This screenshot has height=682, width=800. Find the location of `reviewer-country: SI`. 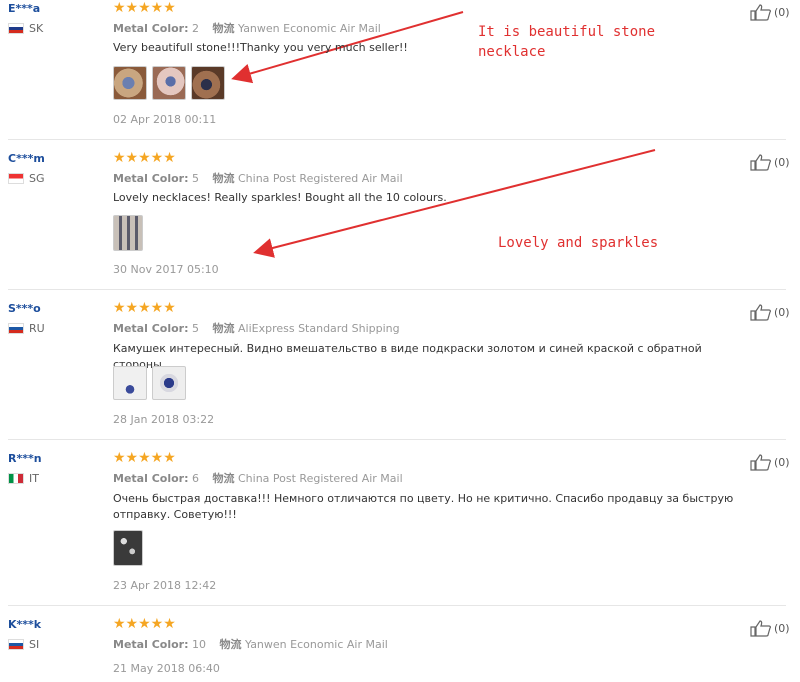

reviewer-country: SI is located at coordinates (23, 644).